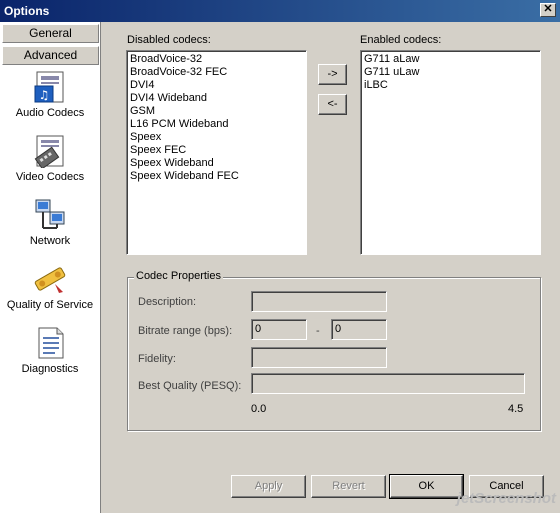 The height and width of the screenshot is (513, 560). Describe the element at coordinates (216, 176) in the screenshot. I see `list-item: Speex Wideband FEC` at that location.